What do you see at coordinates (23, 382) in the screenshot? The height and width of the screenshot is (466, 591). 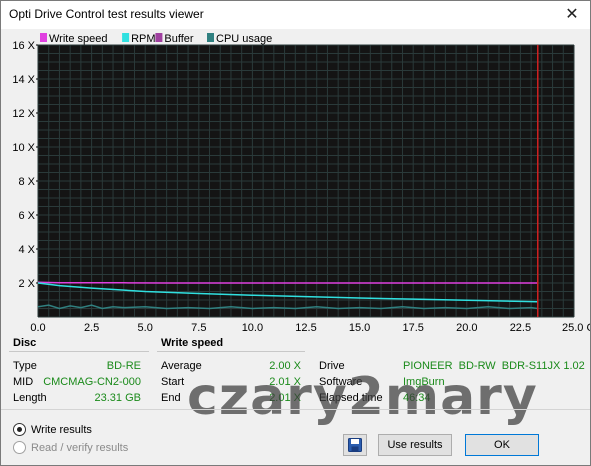 I see `disc-mid-label: MID` at bounding box center [23, 382].